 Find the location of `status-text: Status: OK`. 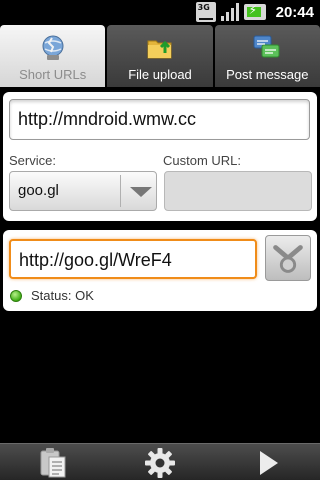

status-text: Status: OK is located at coordinates (62, 295).